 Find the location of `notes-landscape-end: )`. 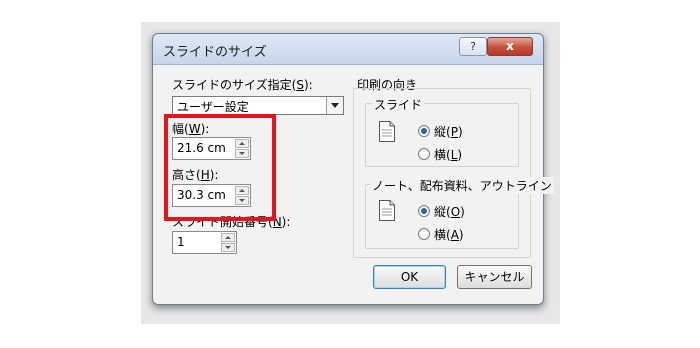

notes-landscape-end: ) is located at coordinates (461, 235).